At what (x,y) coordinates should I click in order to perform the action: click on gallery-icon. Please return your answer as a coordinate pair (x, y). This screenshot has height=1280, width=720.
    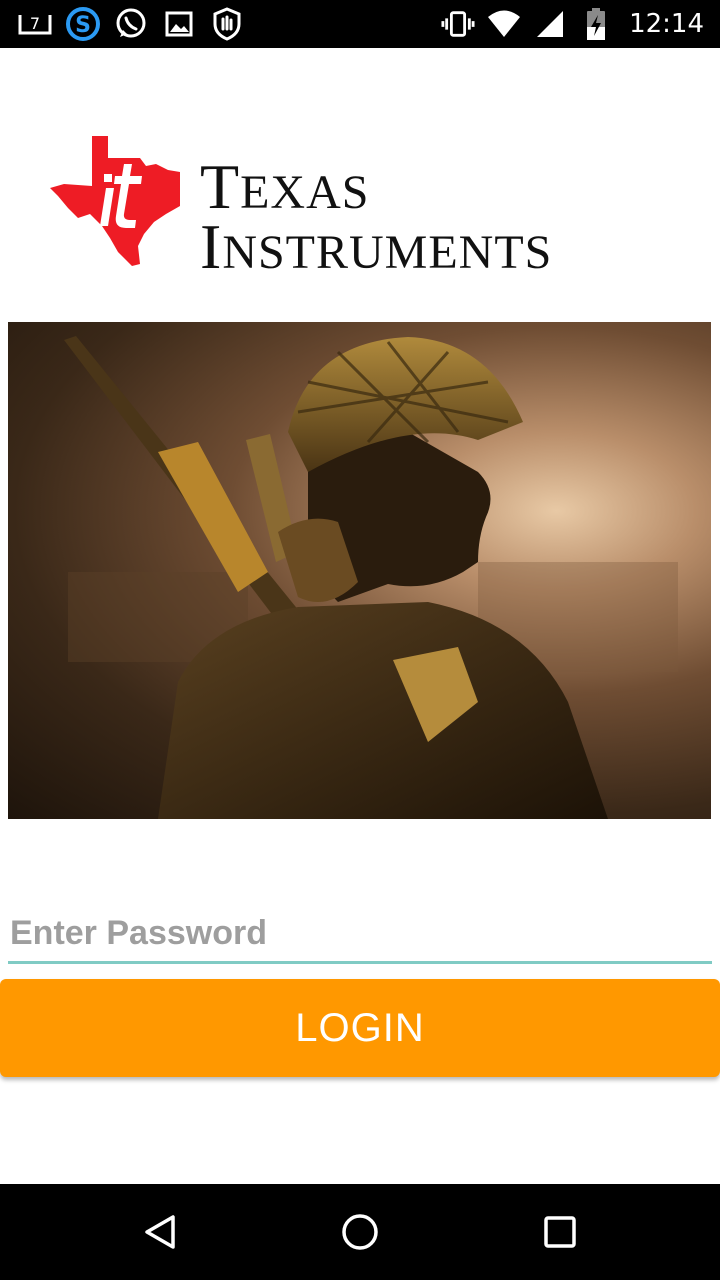
    Looking at the image, I should click on (179, 24).